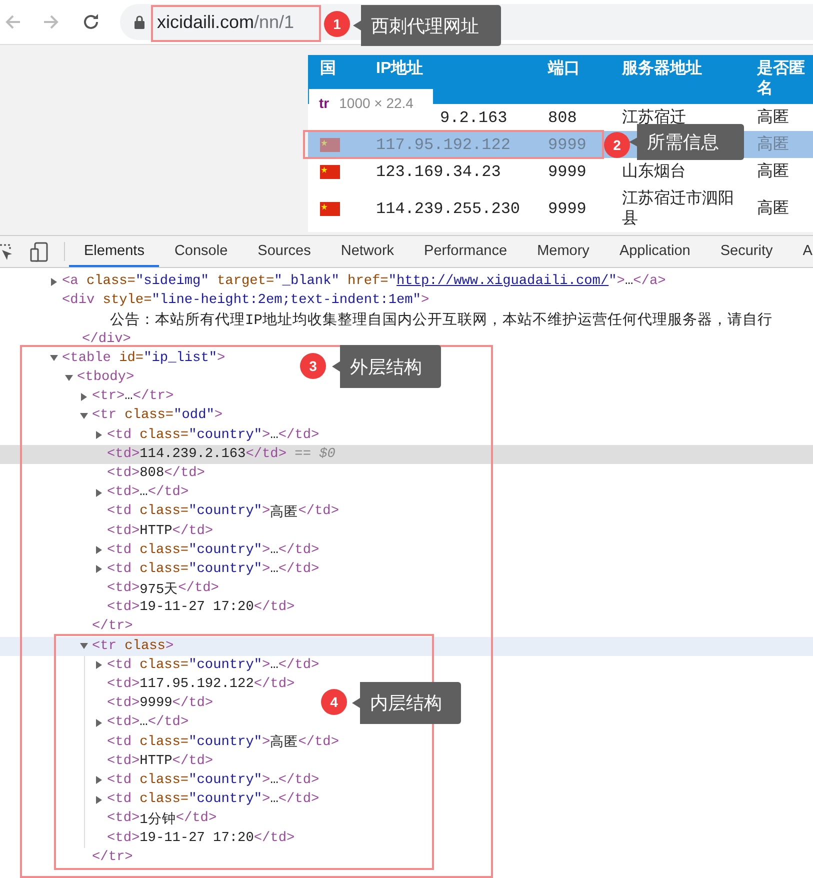 This screenshot has width=813, height=878. Describe the element at coordinates (686, 142) in the screenshot. I see `callout-label: 所需信息` at that location.